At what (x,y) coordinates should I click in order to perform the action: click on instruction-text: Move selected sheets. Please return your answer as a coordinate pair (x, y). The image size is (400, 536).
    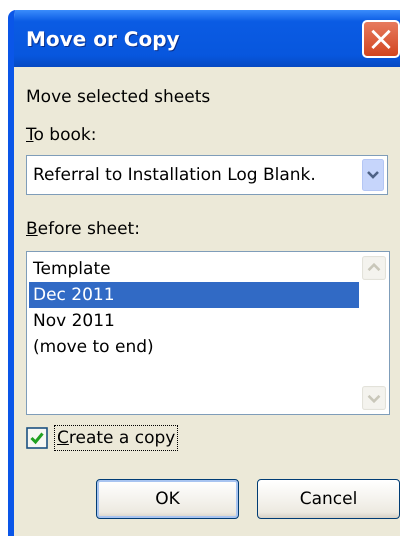
    Looking at the image, I should click on (119, 98).